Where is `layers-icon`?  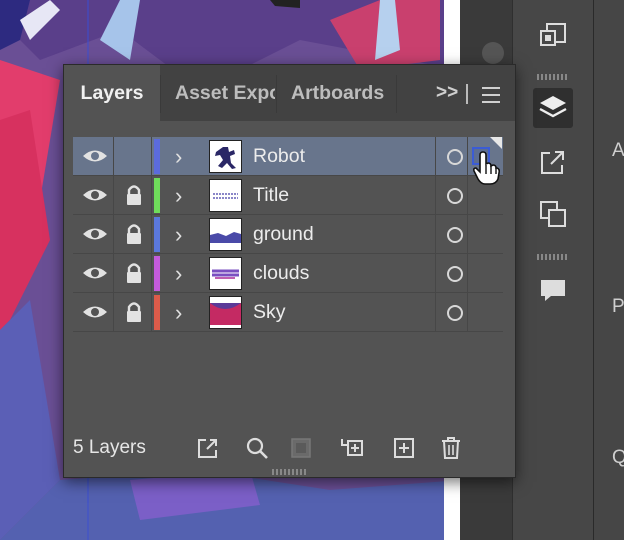 layers-icon is located at coordinates (553, 107).